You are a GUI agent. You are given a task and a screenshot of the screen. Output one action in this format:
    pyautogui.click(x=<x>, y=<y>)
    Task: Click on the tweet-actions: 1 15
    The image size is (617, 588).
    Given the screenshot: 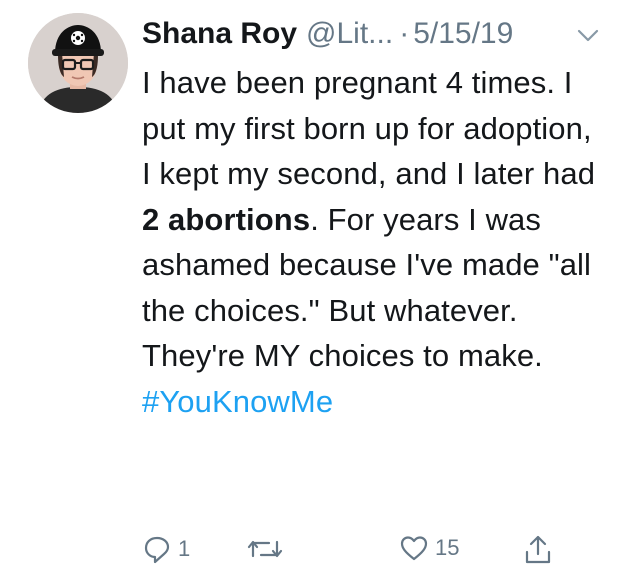 What is the action you would take?
    pyautogui.click(x=352, y=554)
    